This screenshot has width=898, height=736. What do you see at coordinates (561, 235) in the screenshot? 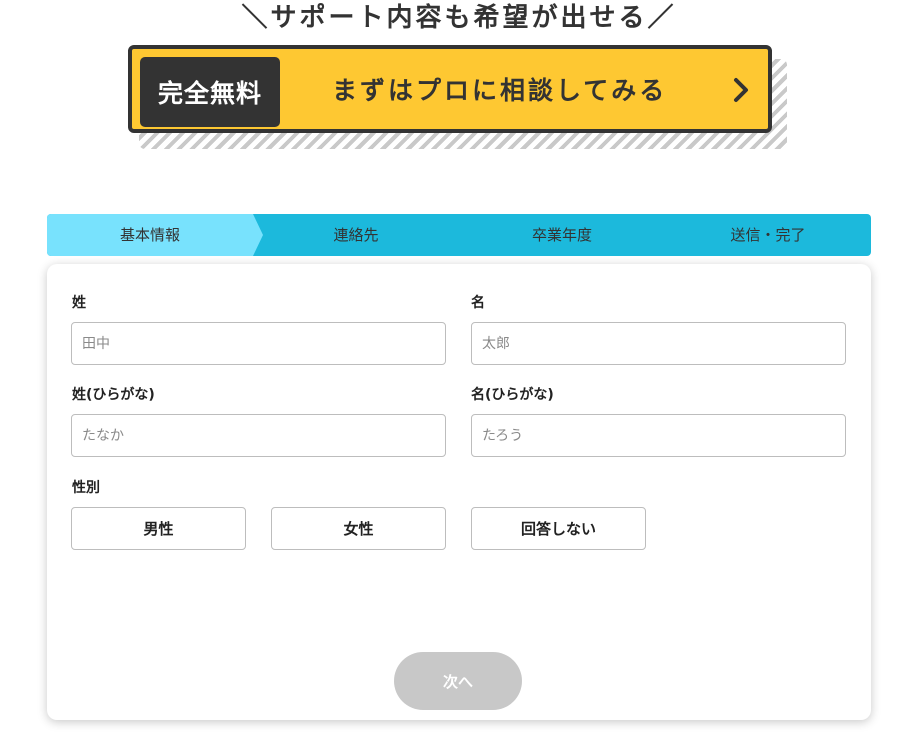
I see `step-graduation-year: 卒業年度` at bounding box center [561, 235].